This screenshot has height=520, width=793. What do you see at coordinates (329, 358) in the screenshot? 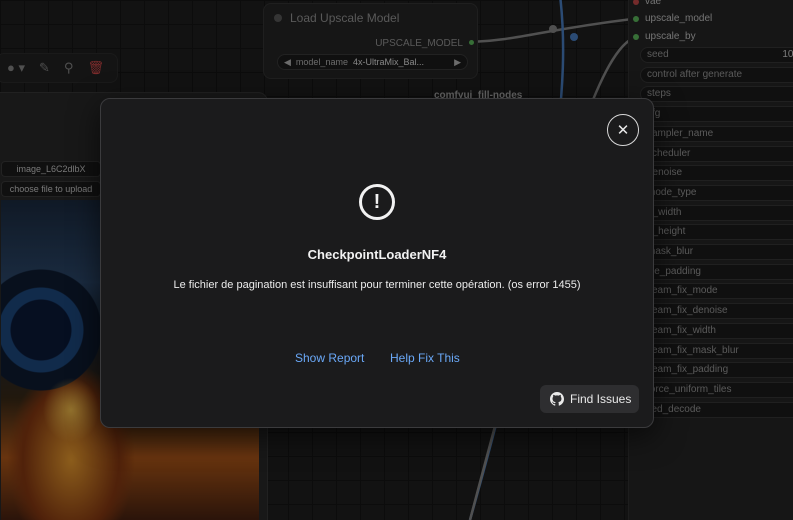
I see `show-report-button: Show Report` at bounding box center [329, 358].